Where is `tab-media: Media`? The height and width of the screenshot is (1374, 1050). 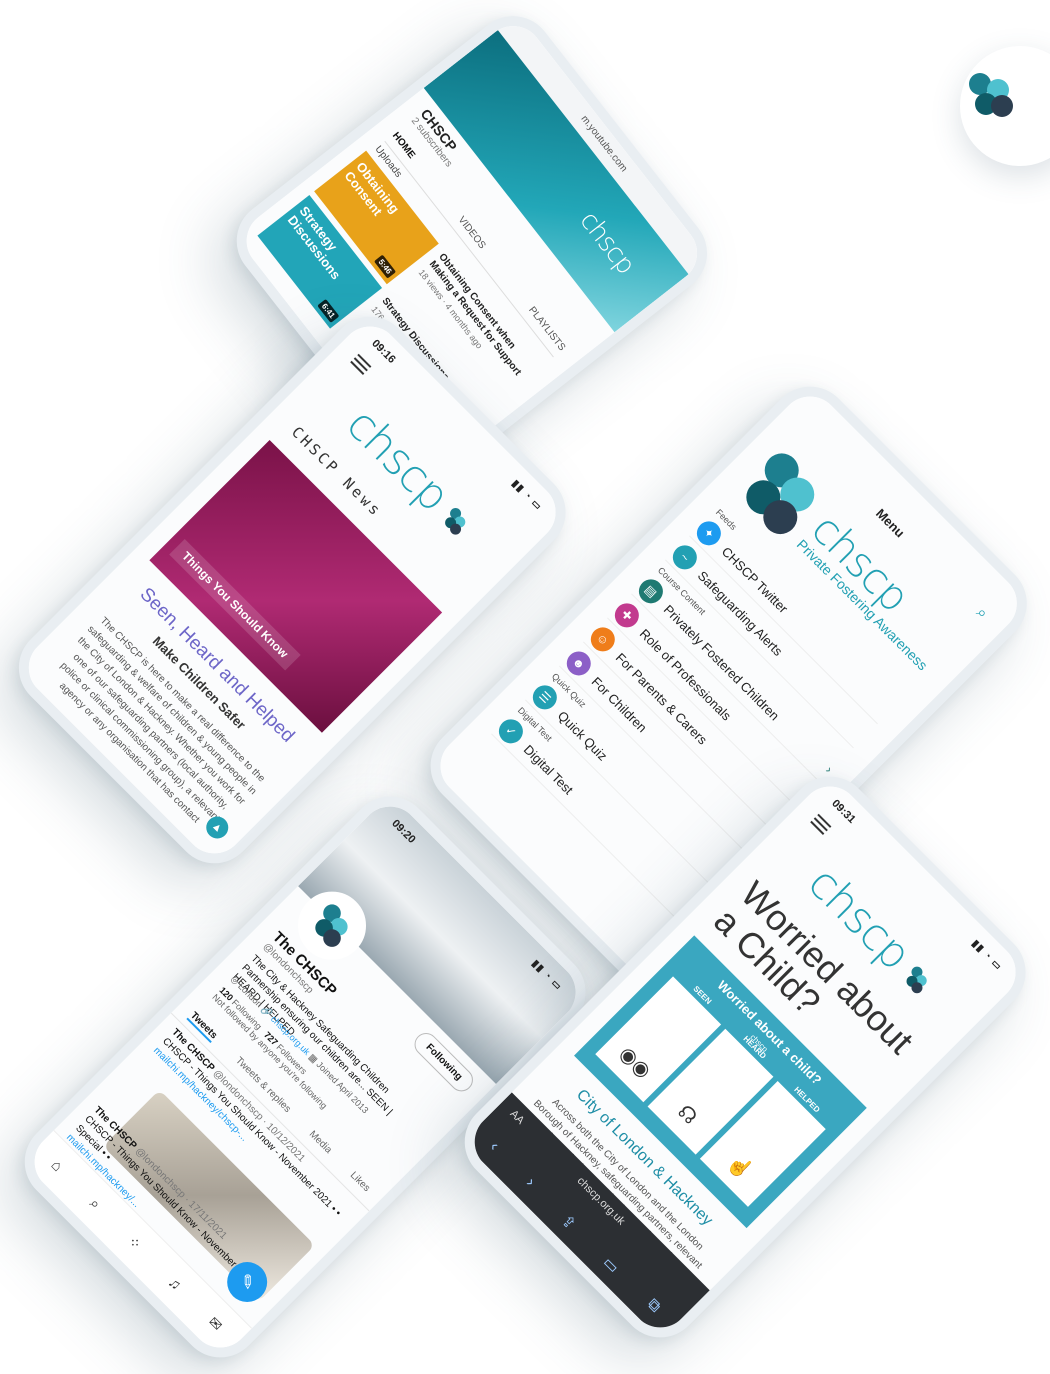
tab-media: Media is located at coordinates (319, 1143).